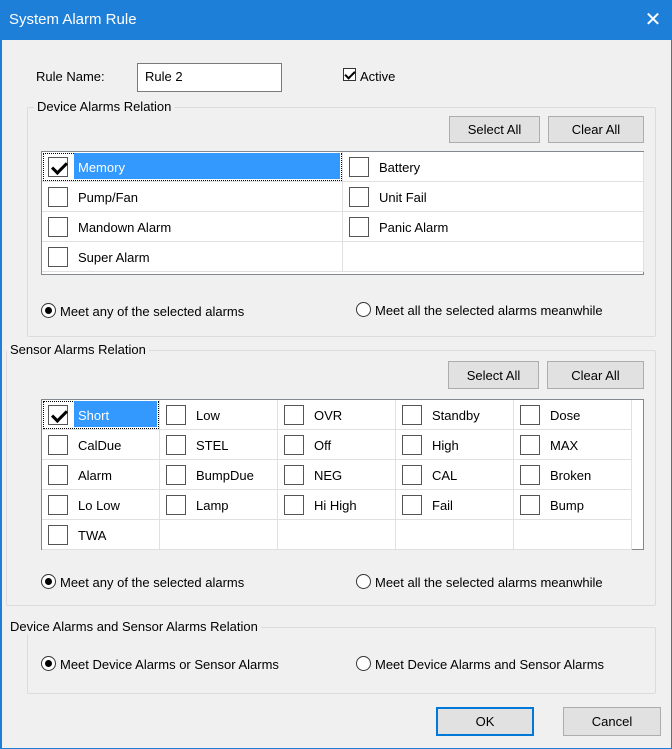 The width and height of the screenshot is (672, 749). What do you see at coordinates (653, 20) in the screenshot?
I see `close-icon: ✕` at bounding box center [653, 20].